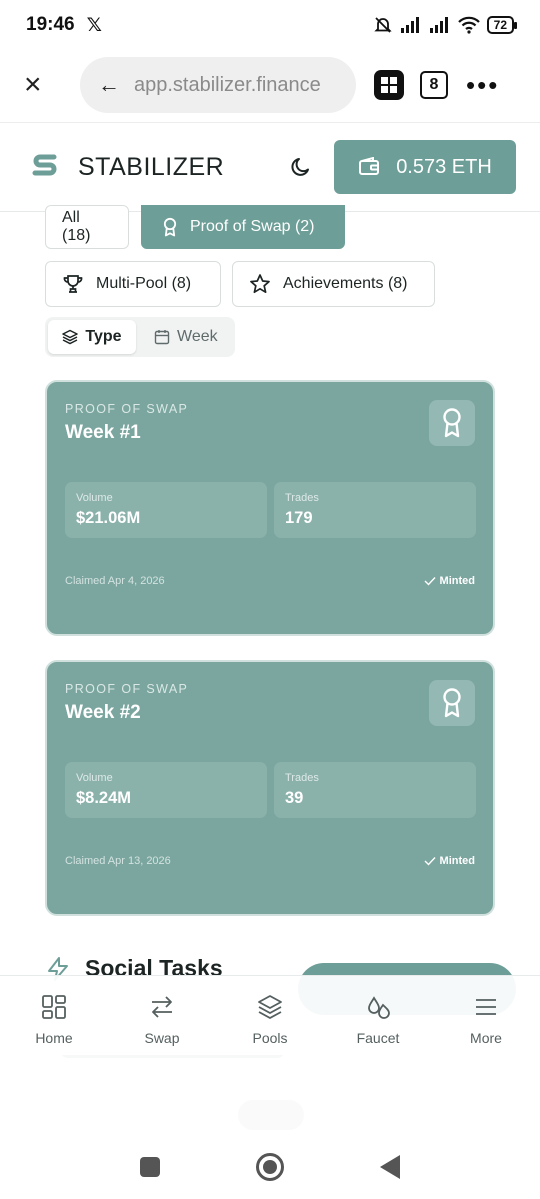 The image size is (540, 1199). Describe the element at coordinates (378, 1038) in the screenshot. I see `nav-faucet-label: Faucet` at that location.